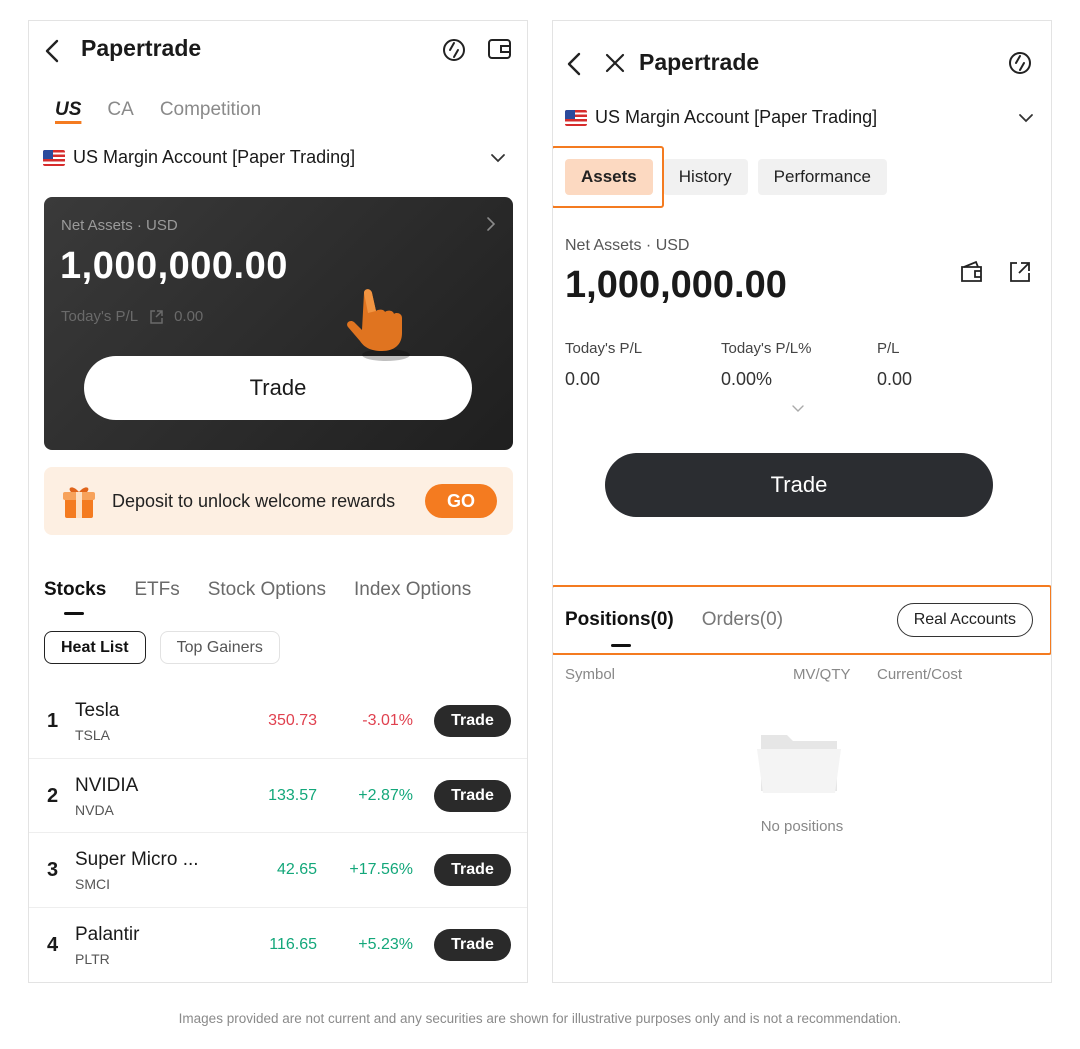  What do you see at coordinates (766, 348) in the screenshot?
I see `stat-label: Today's P/L%` at bounding box center [766, 348].